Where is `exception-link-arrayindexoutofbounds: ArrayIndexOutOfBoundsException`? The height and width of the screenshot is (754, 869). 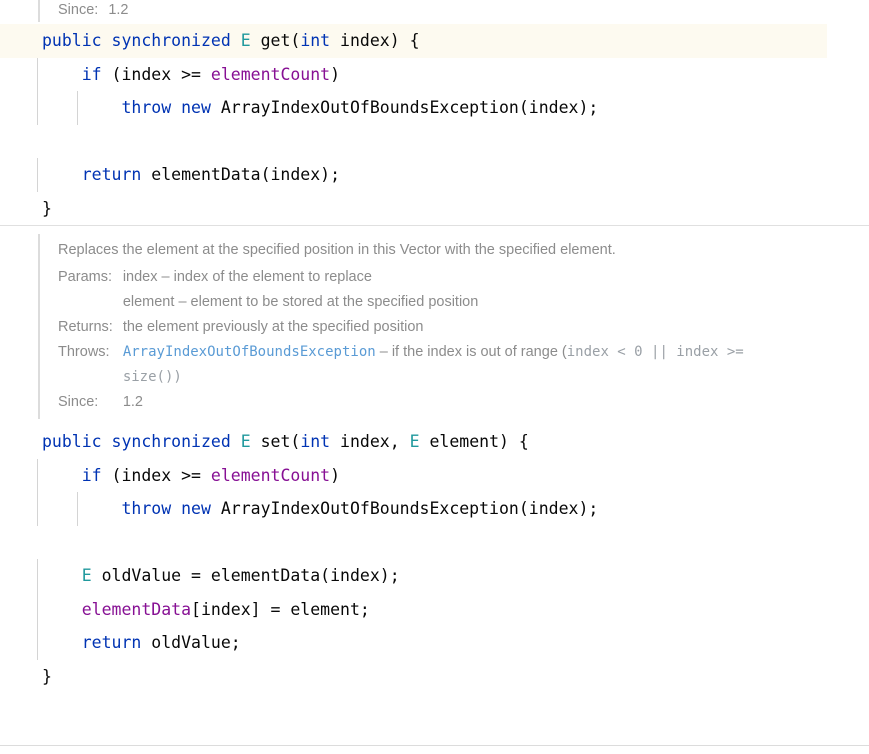
exception-link-arrayindexoutofbounds: ArrayIndexOutOfBoundsException is located at coordinates (249, 352).